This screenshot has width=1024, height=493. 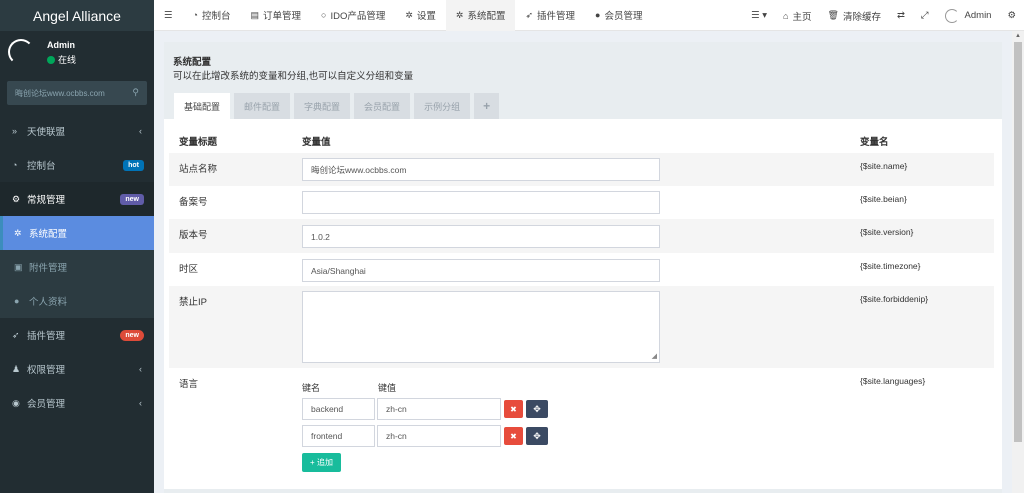 I want to click on tab-example-group: 示例分组, so click(x=442, y=106).